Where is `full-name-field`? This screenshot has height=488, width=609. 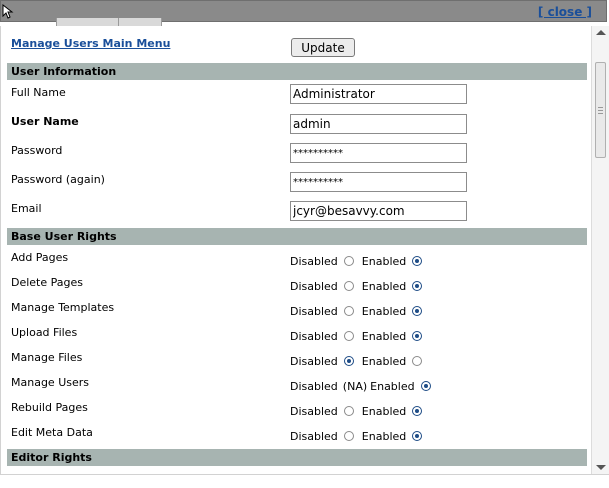 full-name-field is located at coordinates (378, 94).